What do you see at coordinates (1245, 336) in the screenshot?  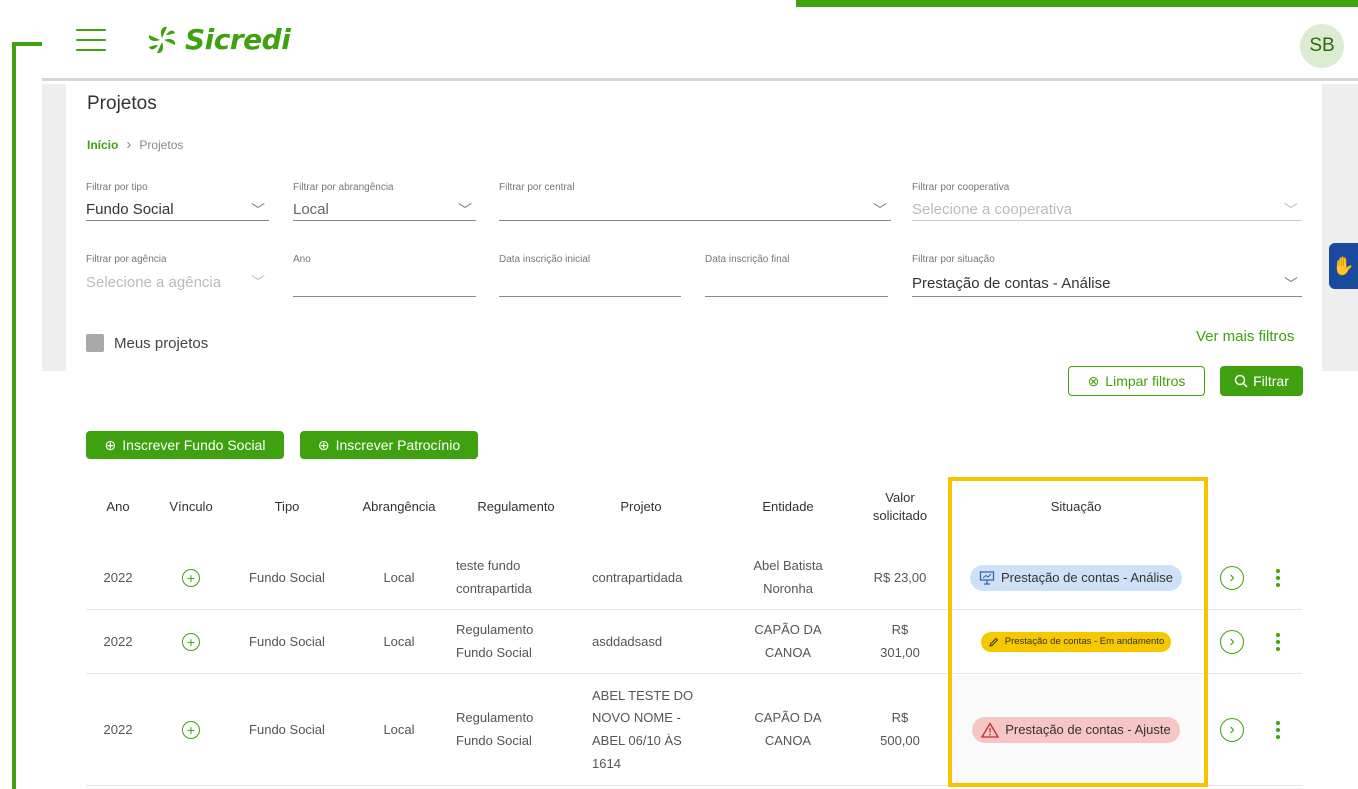 I see `ver-mais-filtros-link: Ver mais filtros` at bounding box center [1245, 336].